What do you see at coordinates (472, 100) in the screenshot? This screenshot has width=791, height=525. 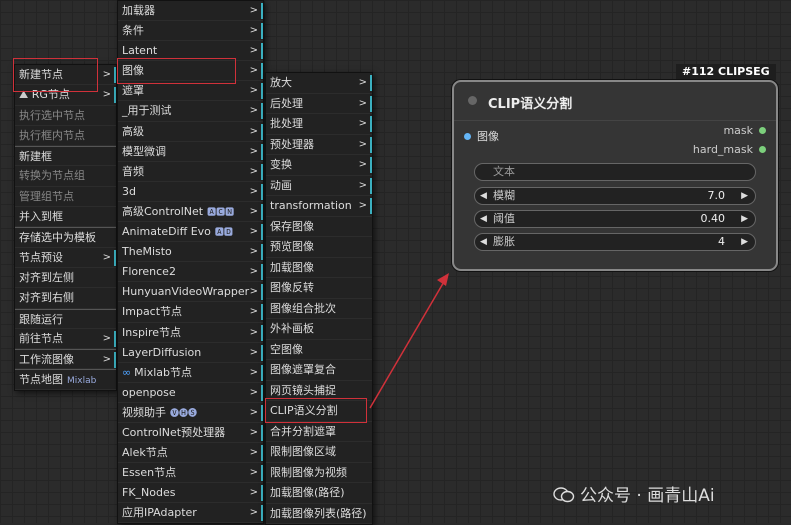 I see `collapse-dot-icon` at bounding box center [472, 100].